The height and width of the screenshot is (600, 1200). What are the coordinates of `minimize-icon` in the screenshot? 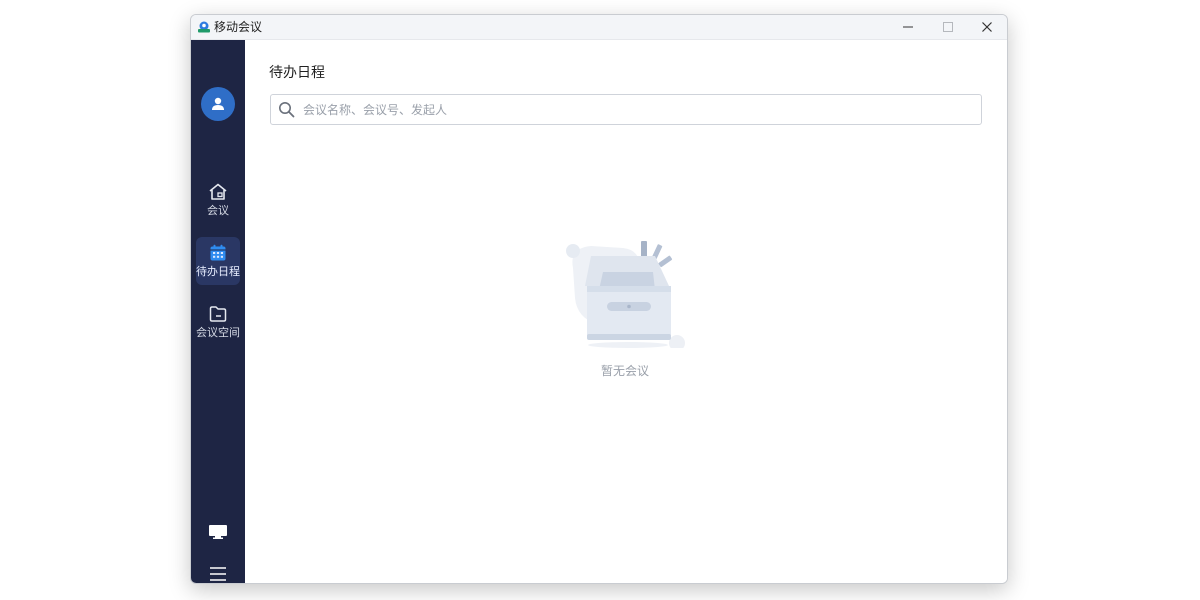 It's located at (908, 27).